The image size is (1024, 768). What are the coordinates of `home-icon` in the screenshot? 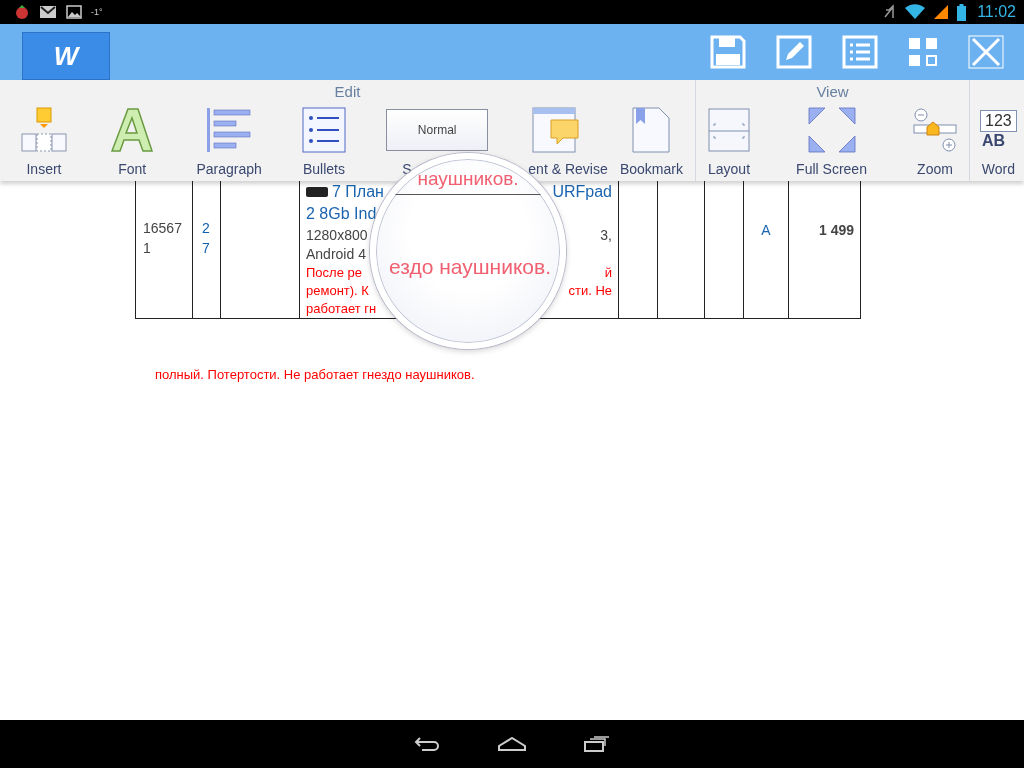 It's located at (512, 744).